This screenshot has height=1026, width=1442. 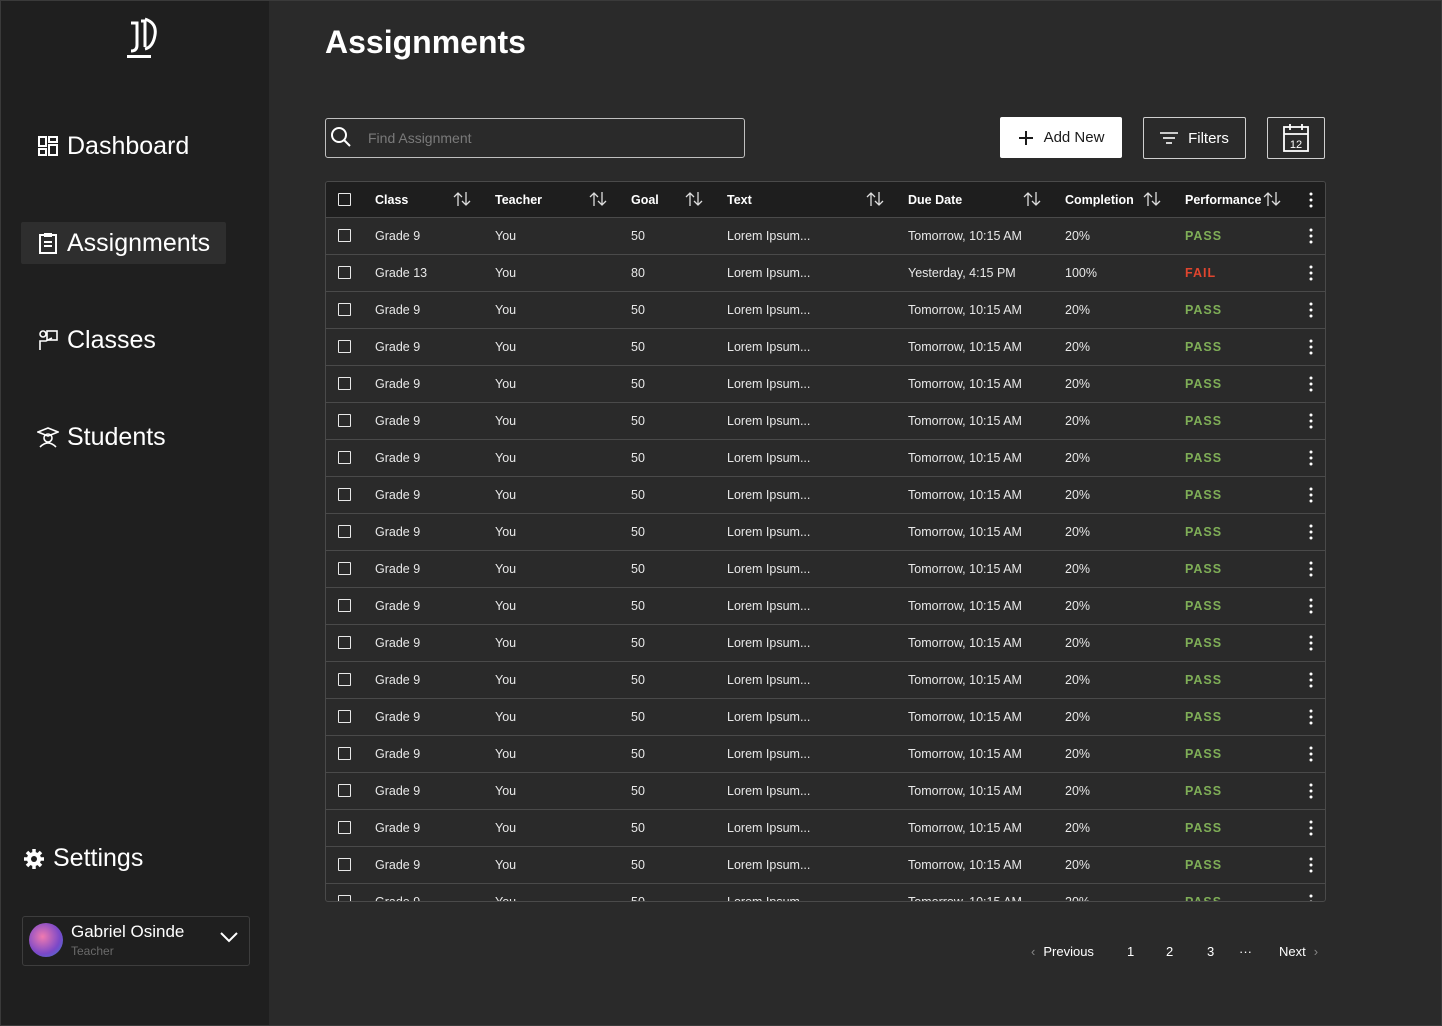 What do you see at coordinates (1078, 421) in the screenshot?
I see `cell-completion: 20%` at bounding box center [1078, 421].